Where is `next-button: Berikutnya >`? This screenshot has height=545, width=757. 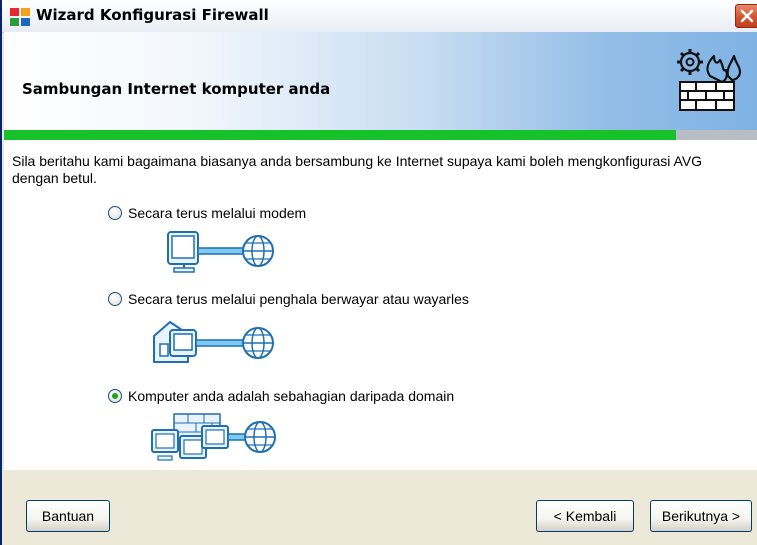 next-button: Berikutnya > is located at coordinates (701, 516).